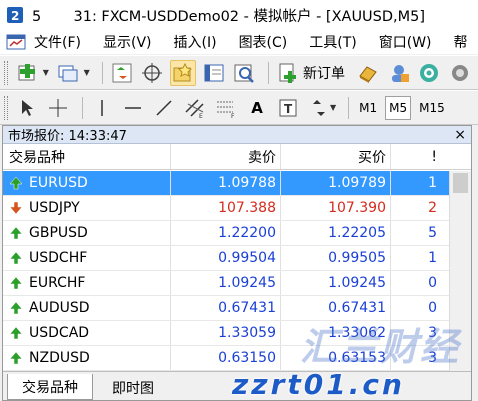  What do you see at coordinates (164, 108) in the screenshot?
I see `trendline-icon` at bounding box center [164, 108].